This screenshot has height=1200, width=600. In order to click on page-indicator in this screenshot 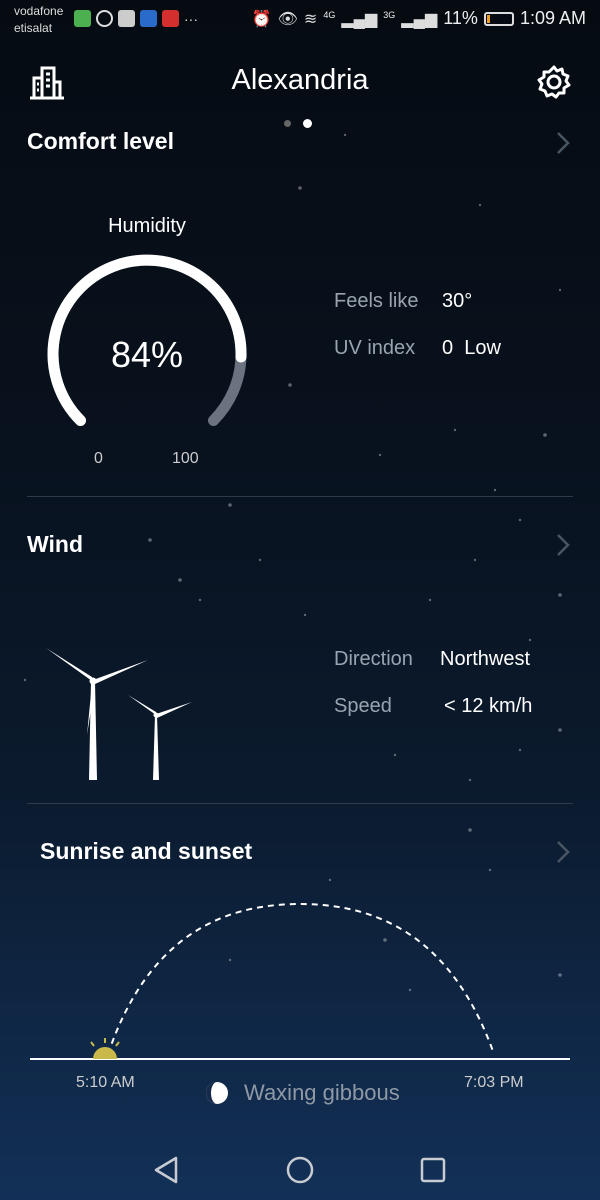, I will do `click(298, 123)`.